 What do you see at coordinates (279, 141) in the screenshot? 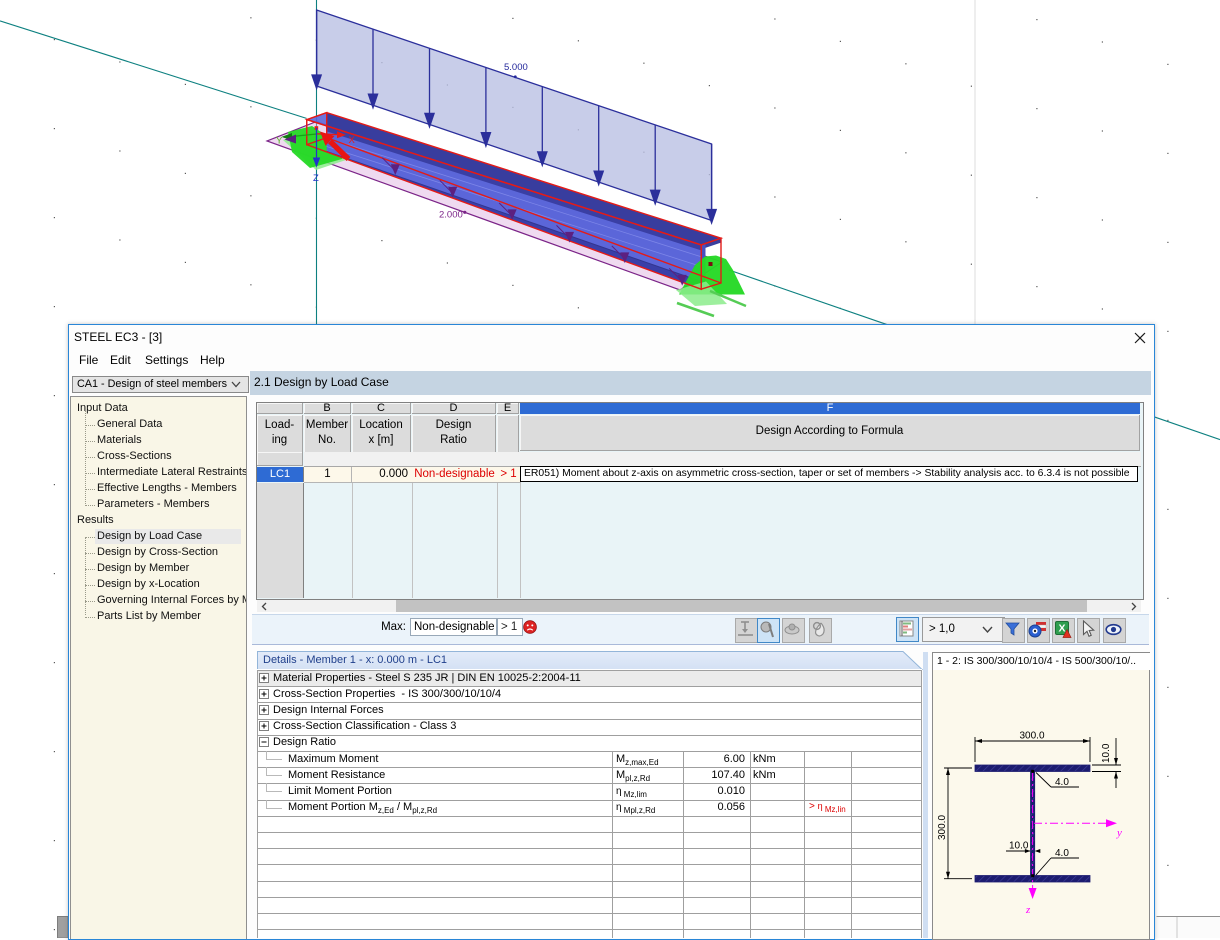
I see `svg-text: Y` at bounding box center [279, 141].